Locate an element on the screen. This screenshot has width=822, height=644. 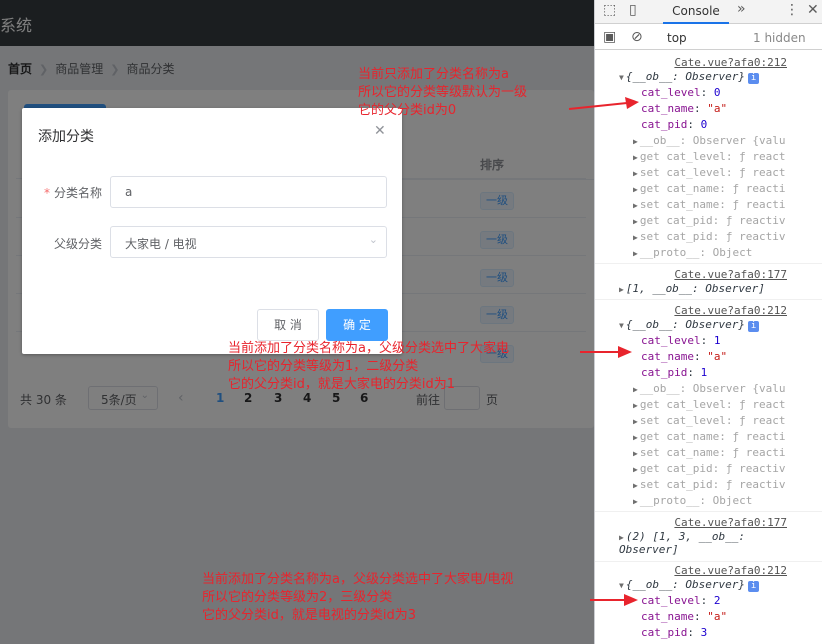
annotation-line: 当前添加了分类名称为a，父级分类选中了大家电 is located at coordinates (368, 348).